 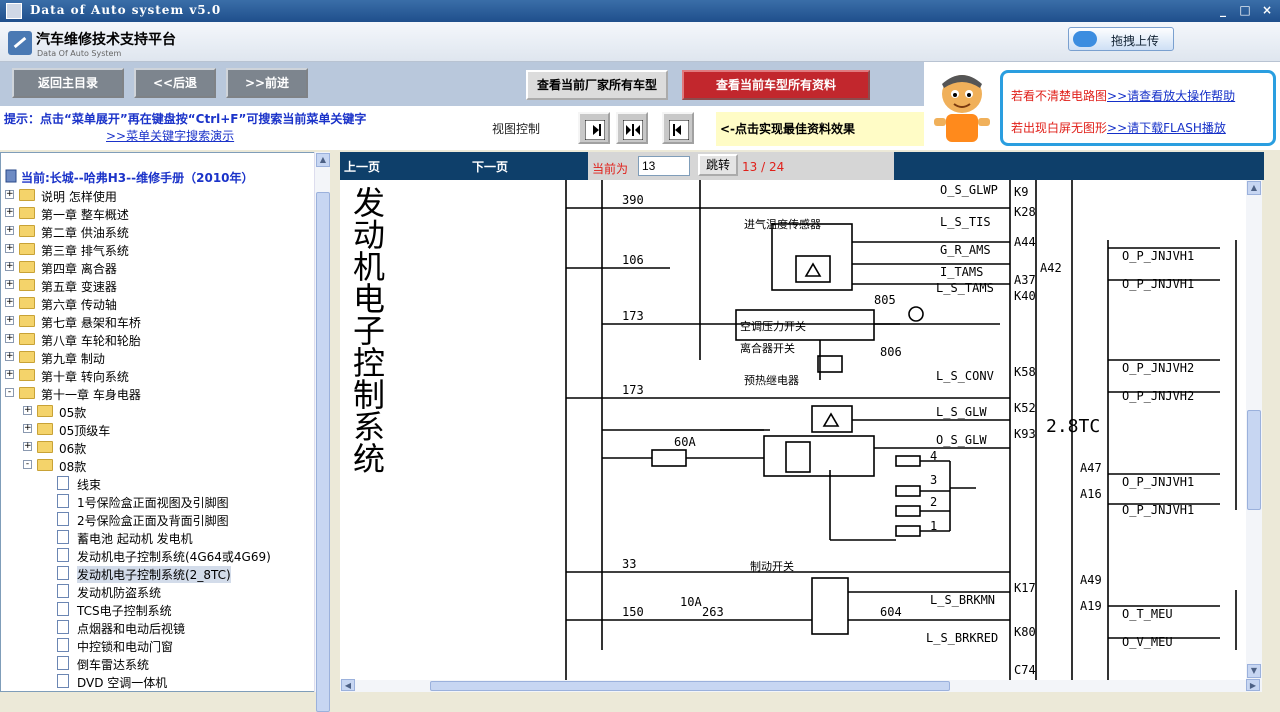 I want to click on close-button: ×, so click(x=1267, y=11).